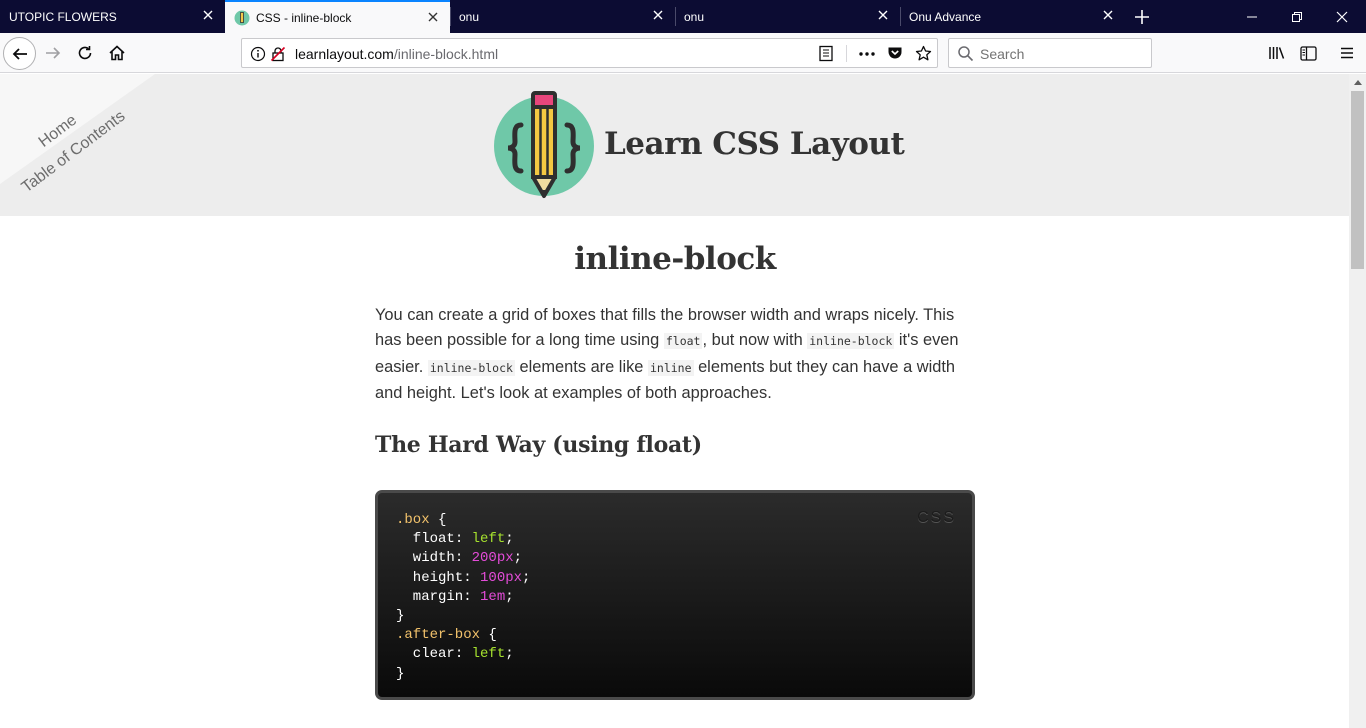  I want to click on separator, so click(846, 53).